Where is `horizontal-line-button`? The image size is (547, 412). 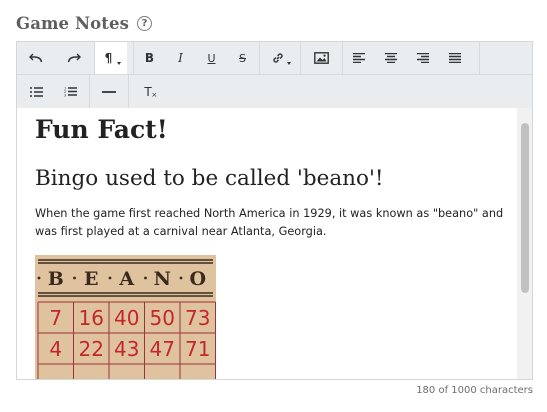 horizontal-line-button is located at coordinates (109, 91).